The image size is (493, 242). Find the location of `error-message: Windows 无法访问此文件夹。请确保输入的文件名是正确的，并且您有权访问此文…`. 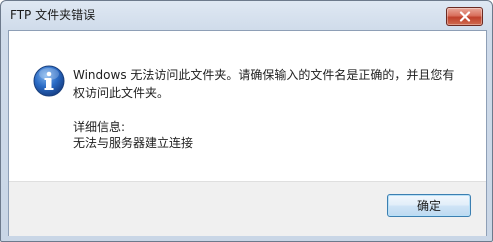

error-message: Windows 无法访问此文件夹。请确保输入的文件名是正确的，并且您有权访问此文… is located at coordinates (264, 84).